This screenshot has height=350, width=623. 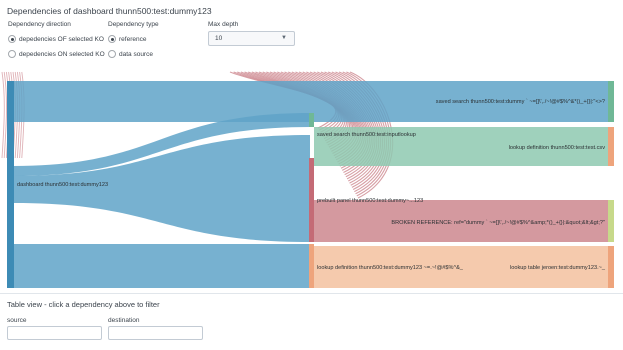 I want to click on sankey-node-broken-ref, so click(x=611, y=221).